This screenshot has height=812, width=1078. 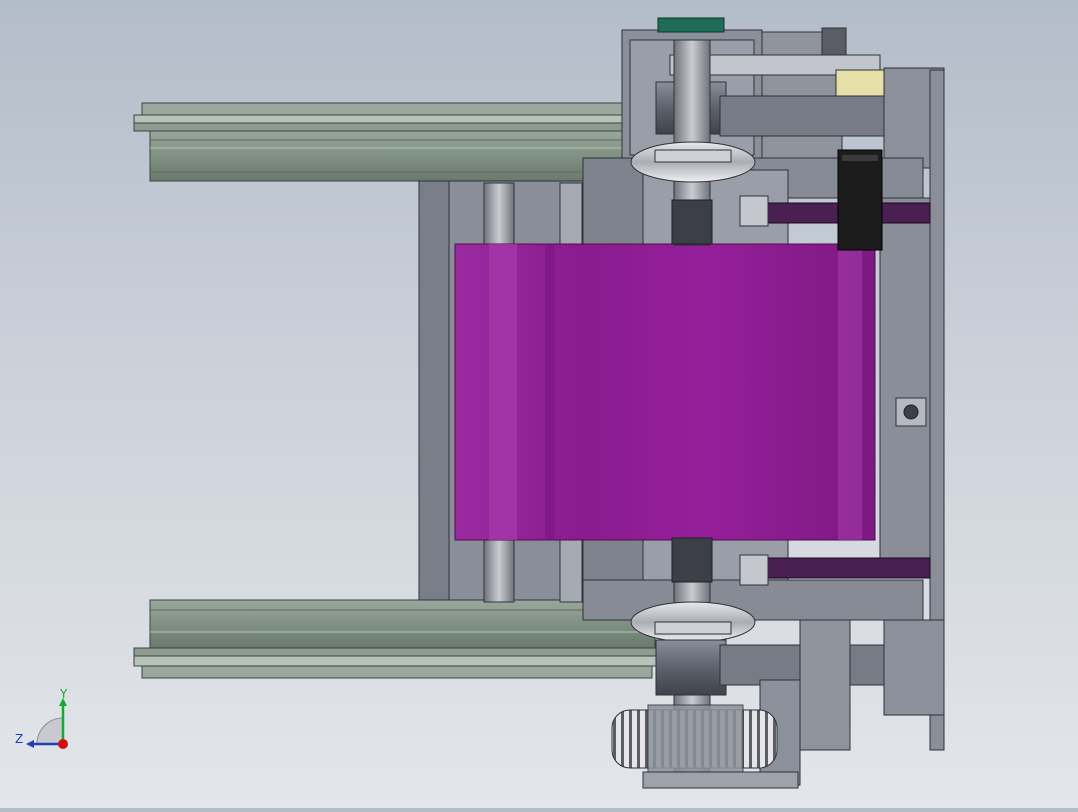 What do you see at coordinates (693, 622) in the screenshot?
I see `lower-wheel` at bounding box center [693, 622].